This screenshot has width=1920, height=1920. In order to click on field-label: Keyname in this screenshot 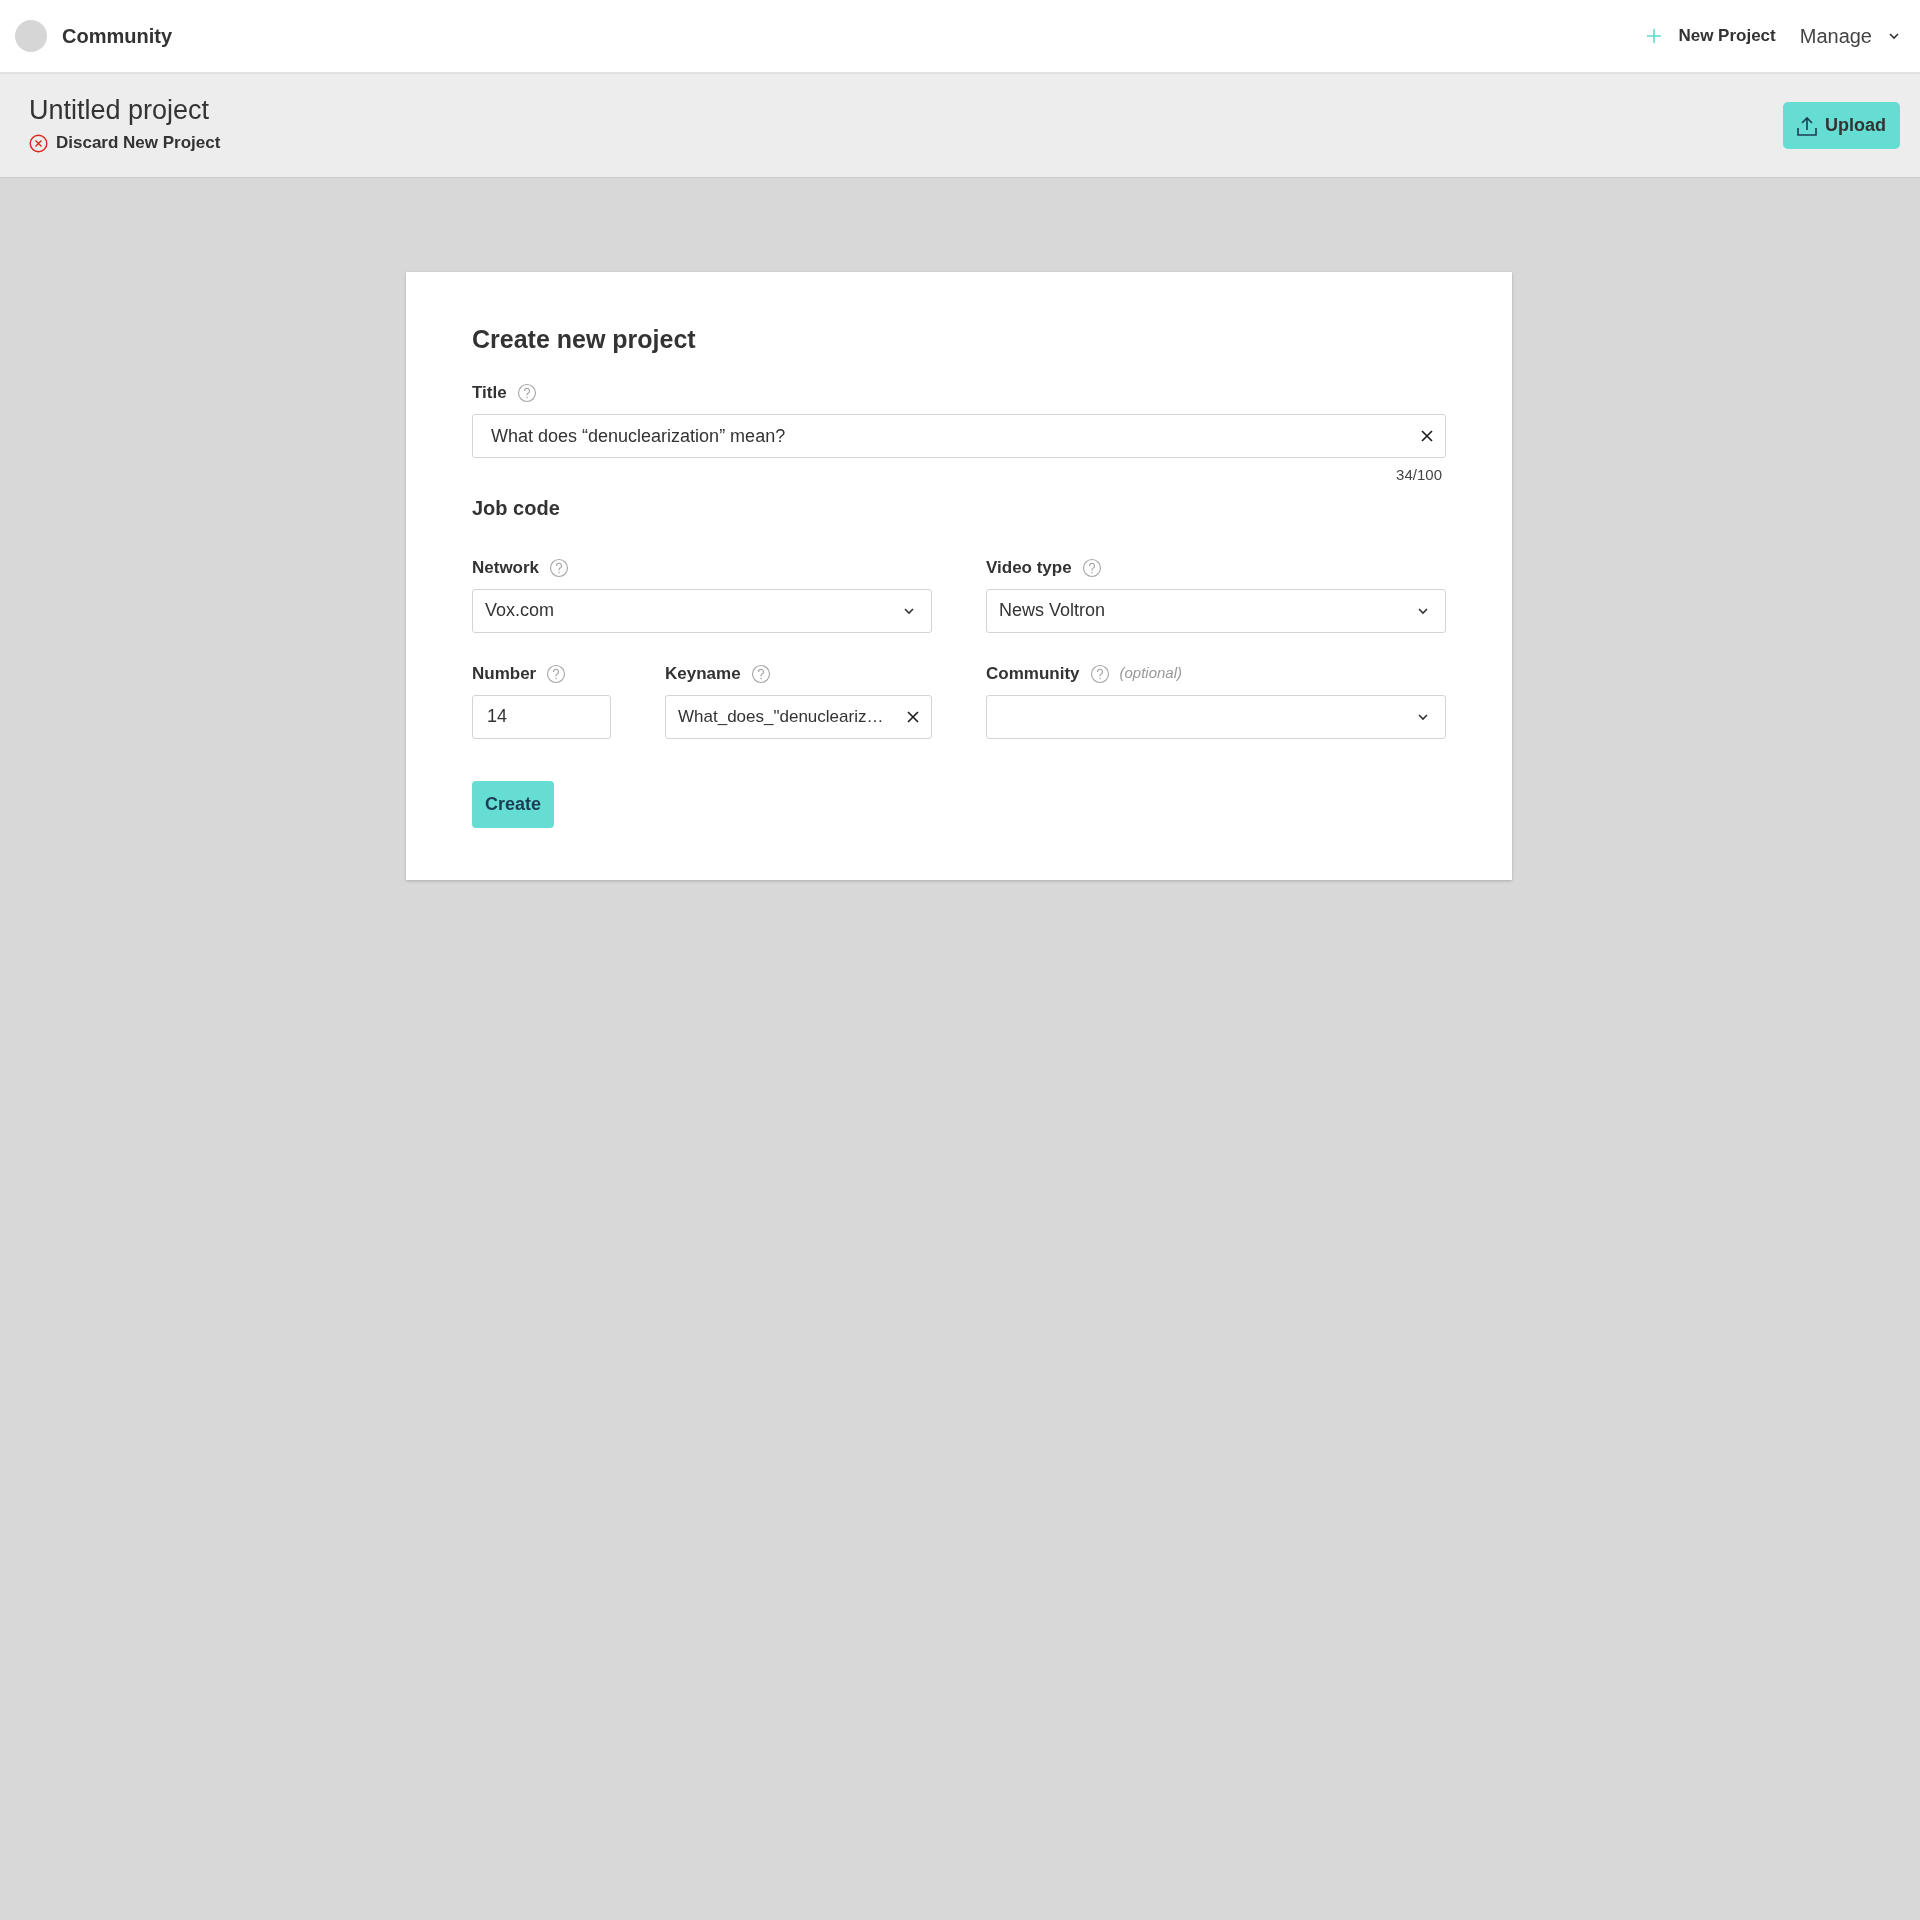, I will do `click(703, 673)`.